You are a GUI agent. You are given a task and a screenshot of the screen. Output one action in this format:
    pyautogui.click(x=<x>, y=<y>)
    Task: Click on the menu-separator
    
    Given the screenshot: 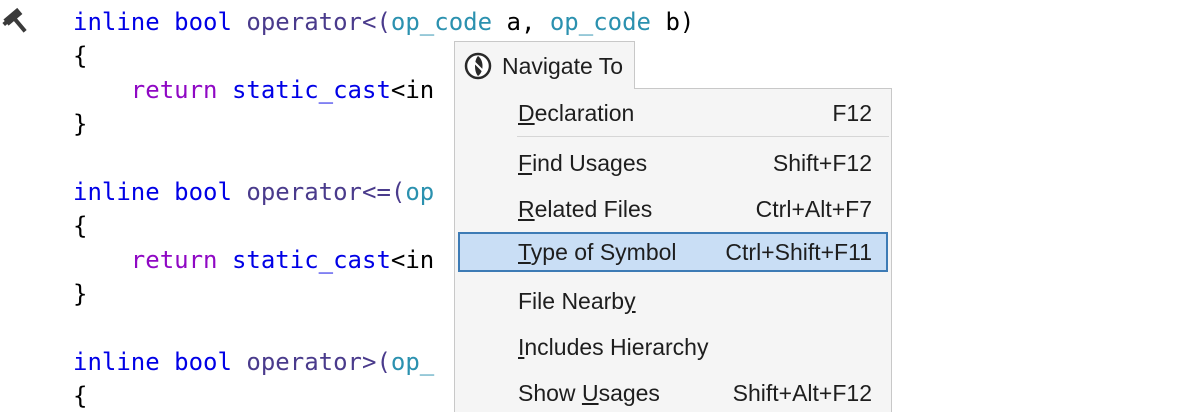 What is the action you would take?
    pyautogui.click(x=703, y=136)
    